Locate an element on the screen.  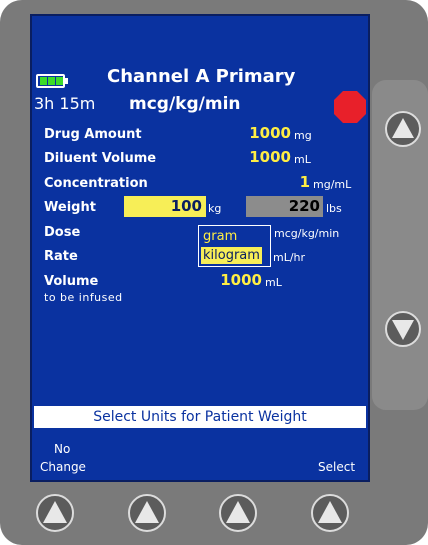
concentration-unit: mg/mL is located at coordinates (332, 184).